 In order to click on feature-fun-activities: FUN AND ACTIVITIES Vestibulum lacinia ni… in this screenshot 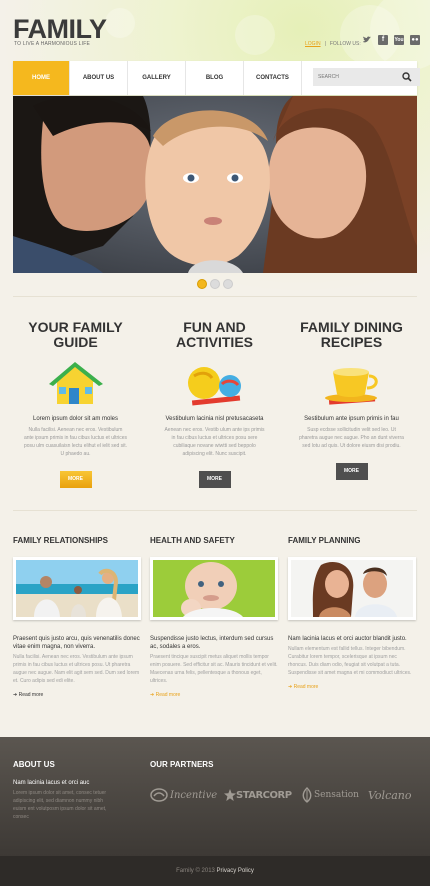, I will do `click(214, 404)`.